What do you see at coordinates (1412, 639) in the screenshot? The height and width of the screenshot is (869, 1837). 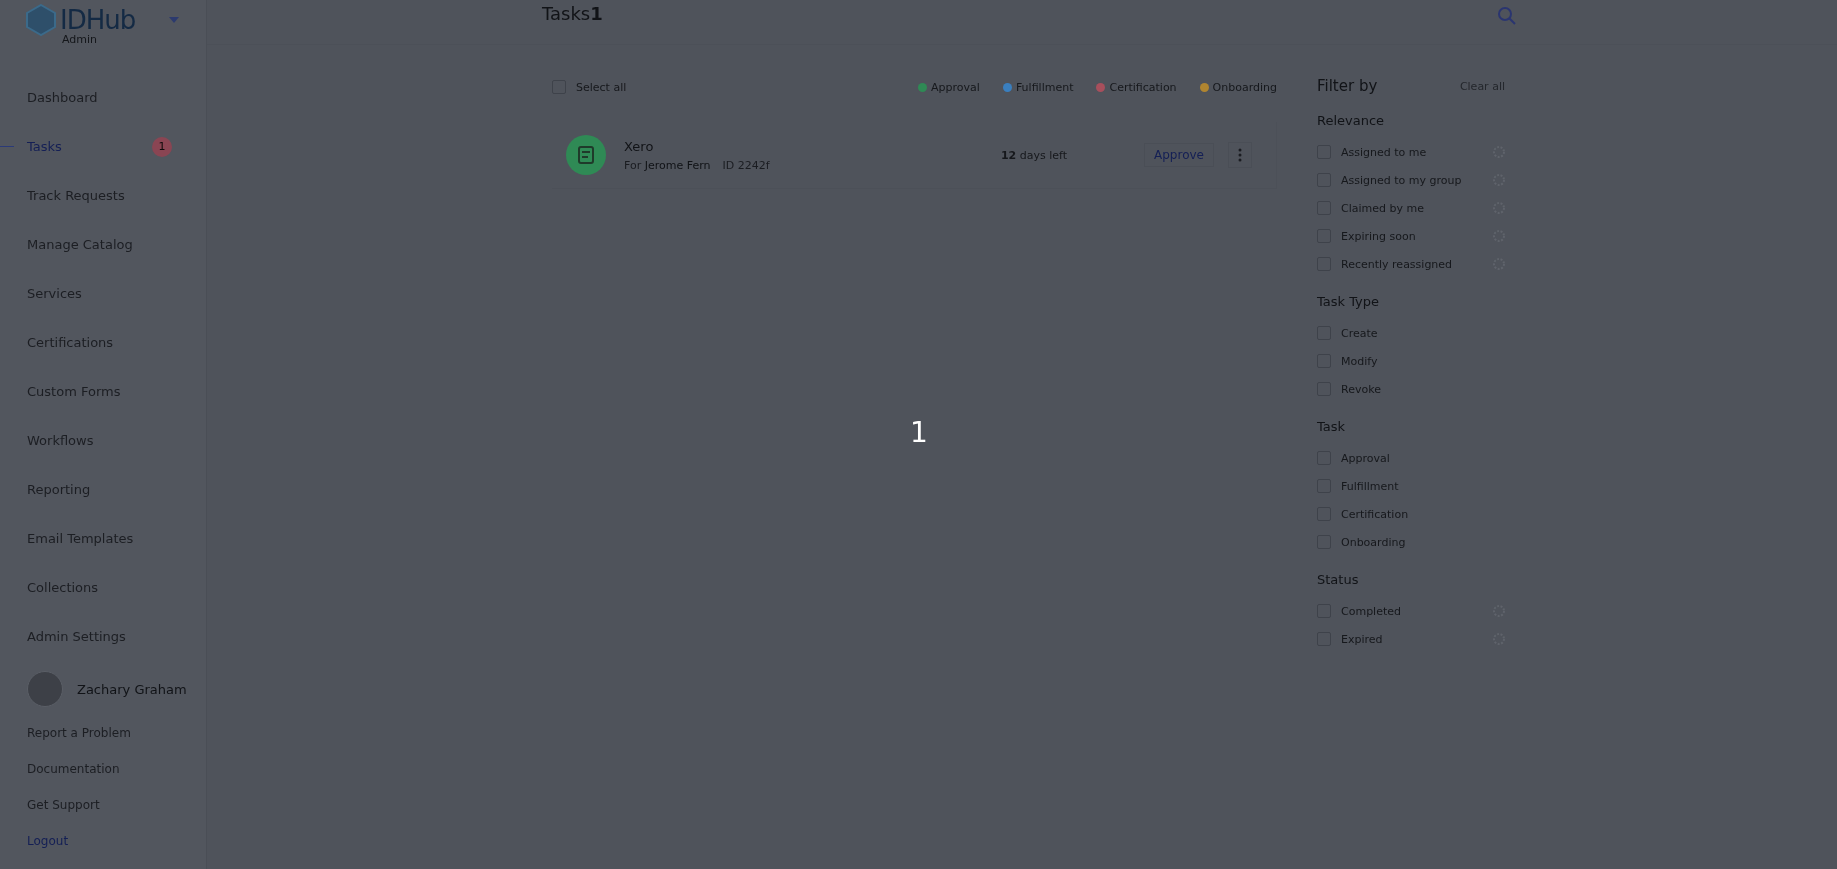 I see `filter-option: Expired` at bounding box center [1412, 639].